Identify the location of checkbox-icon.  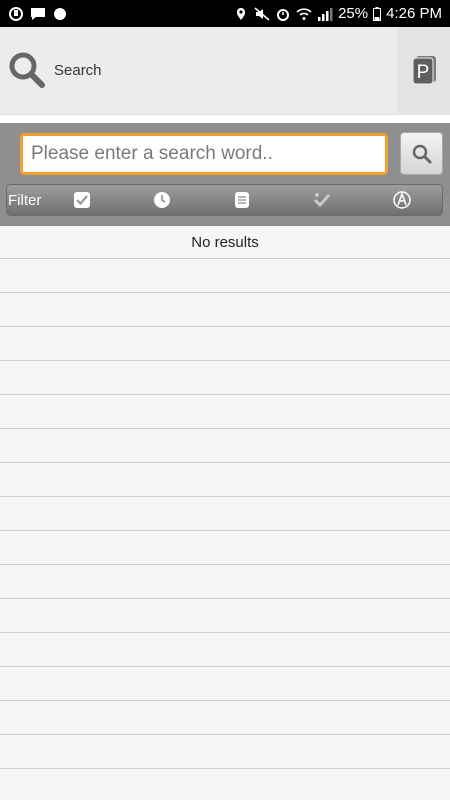
(82, 200).